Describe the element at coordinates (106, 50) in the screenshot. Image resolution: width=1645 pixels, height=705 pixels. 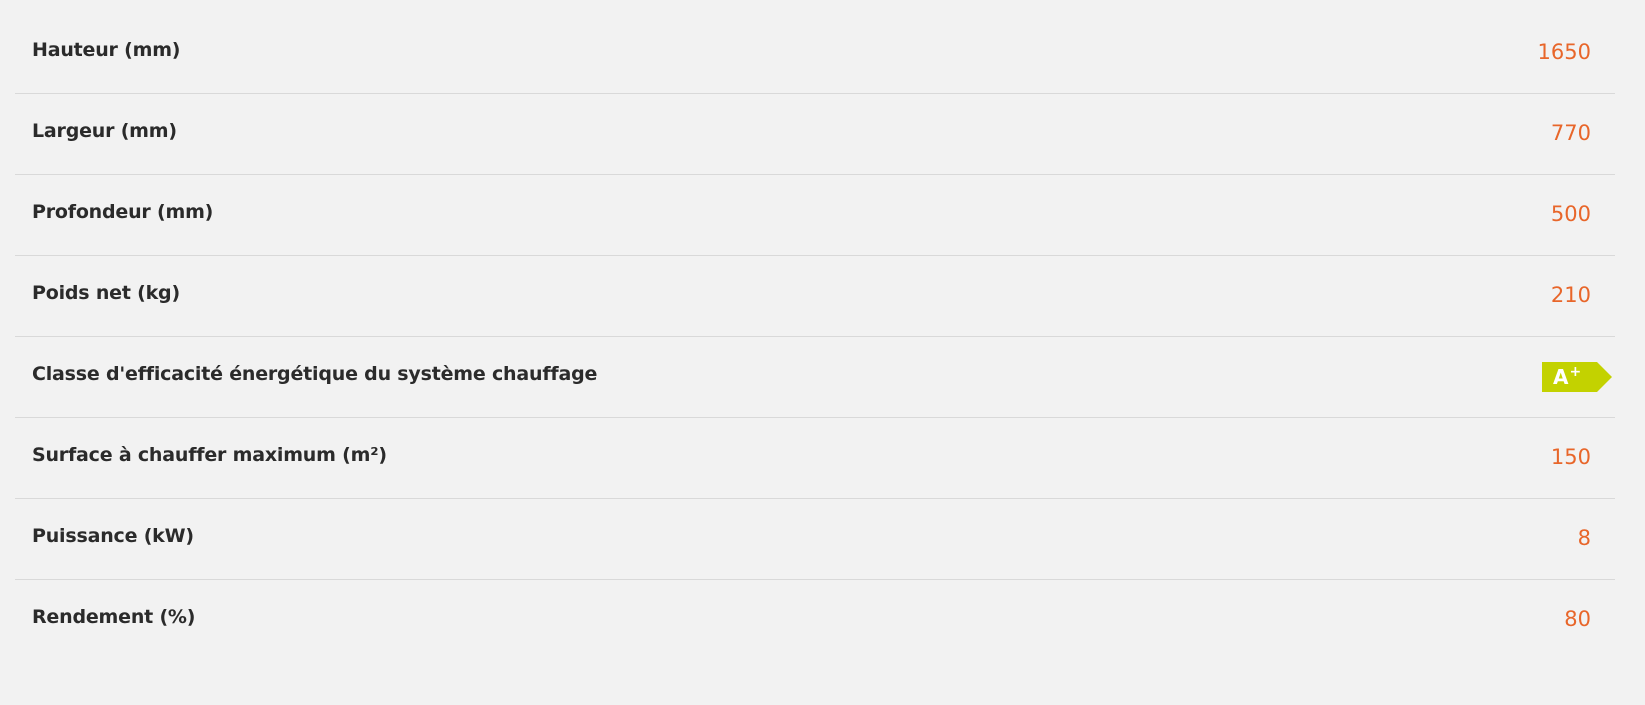
I see `spec-label: Hauteur (mm)` at that location.